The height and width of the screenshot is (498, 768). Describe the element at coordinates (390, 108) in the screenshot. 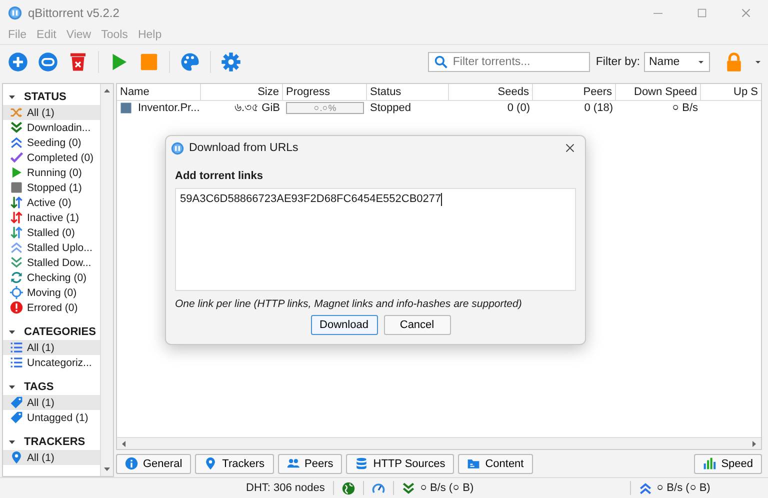

I see `table-cell-text: Stopped` at that location.